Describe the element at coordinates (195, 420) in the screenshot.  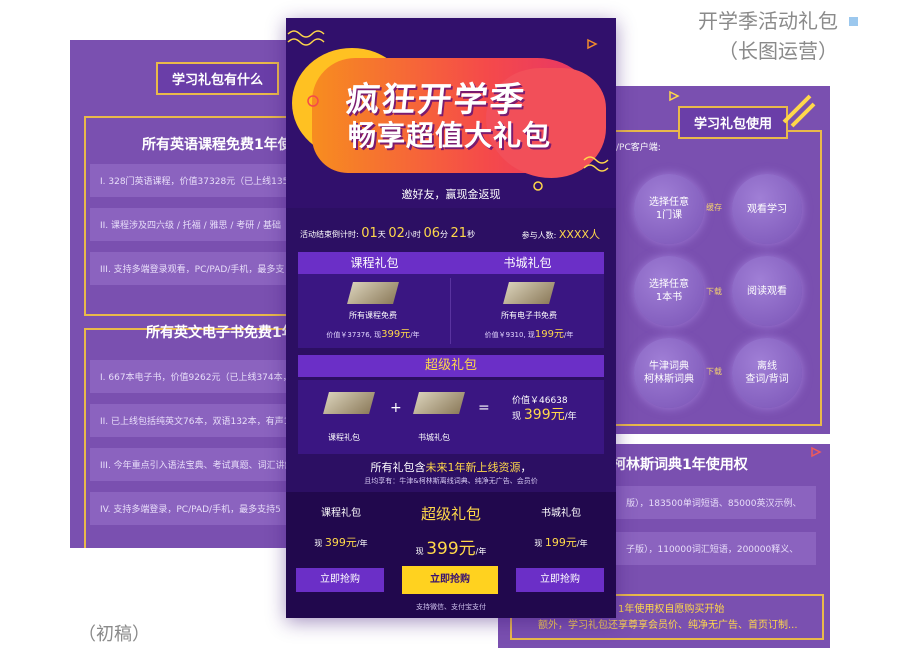
I see `list-item: II. 已上线包括纯英文76本，双语132本，有声15` at that location.